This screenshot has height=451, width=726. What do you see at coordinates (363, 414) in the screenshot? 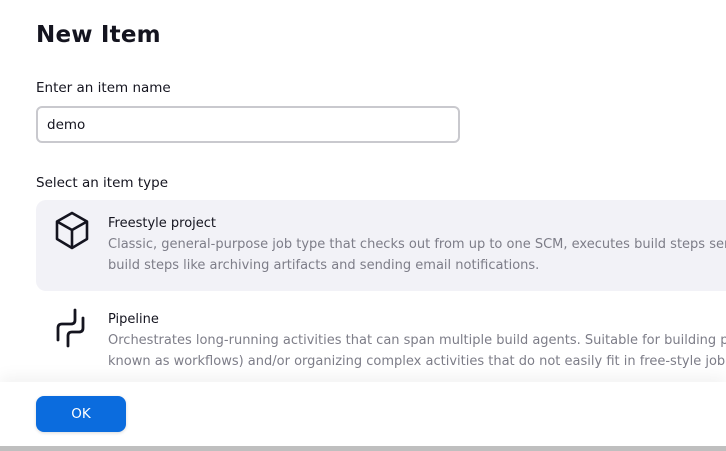
I see `footer-bar: OK` at bounding box center [363, 414].